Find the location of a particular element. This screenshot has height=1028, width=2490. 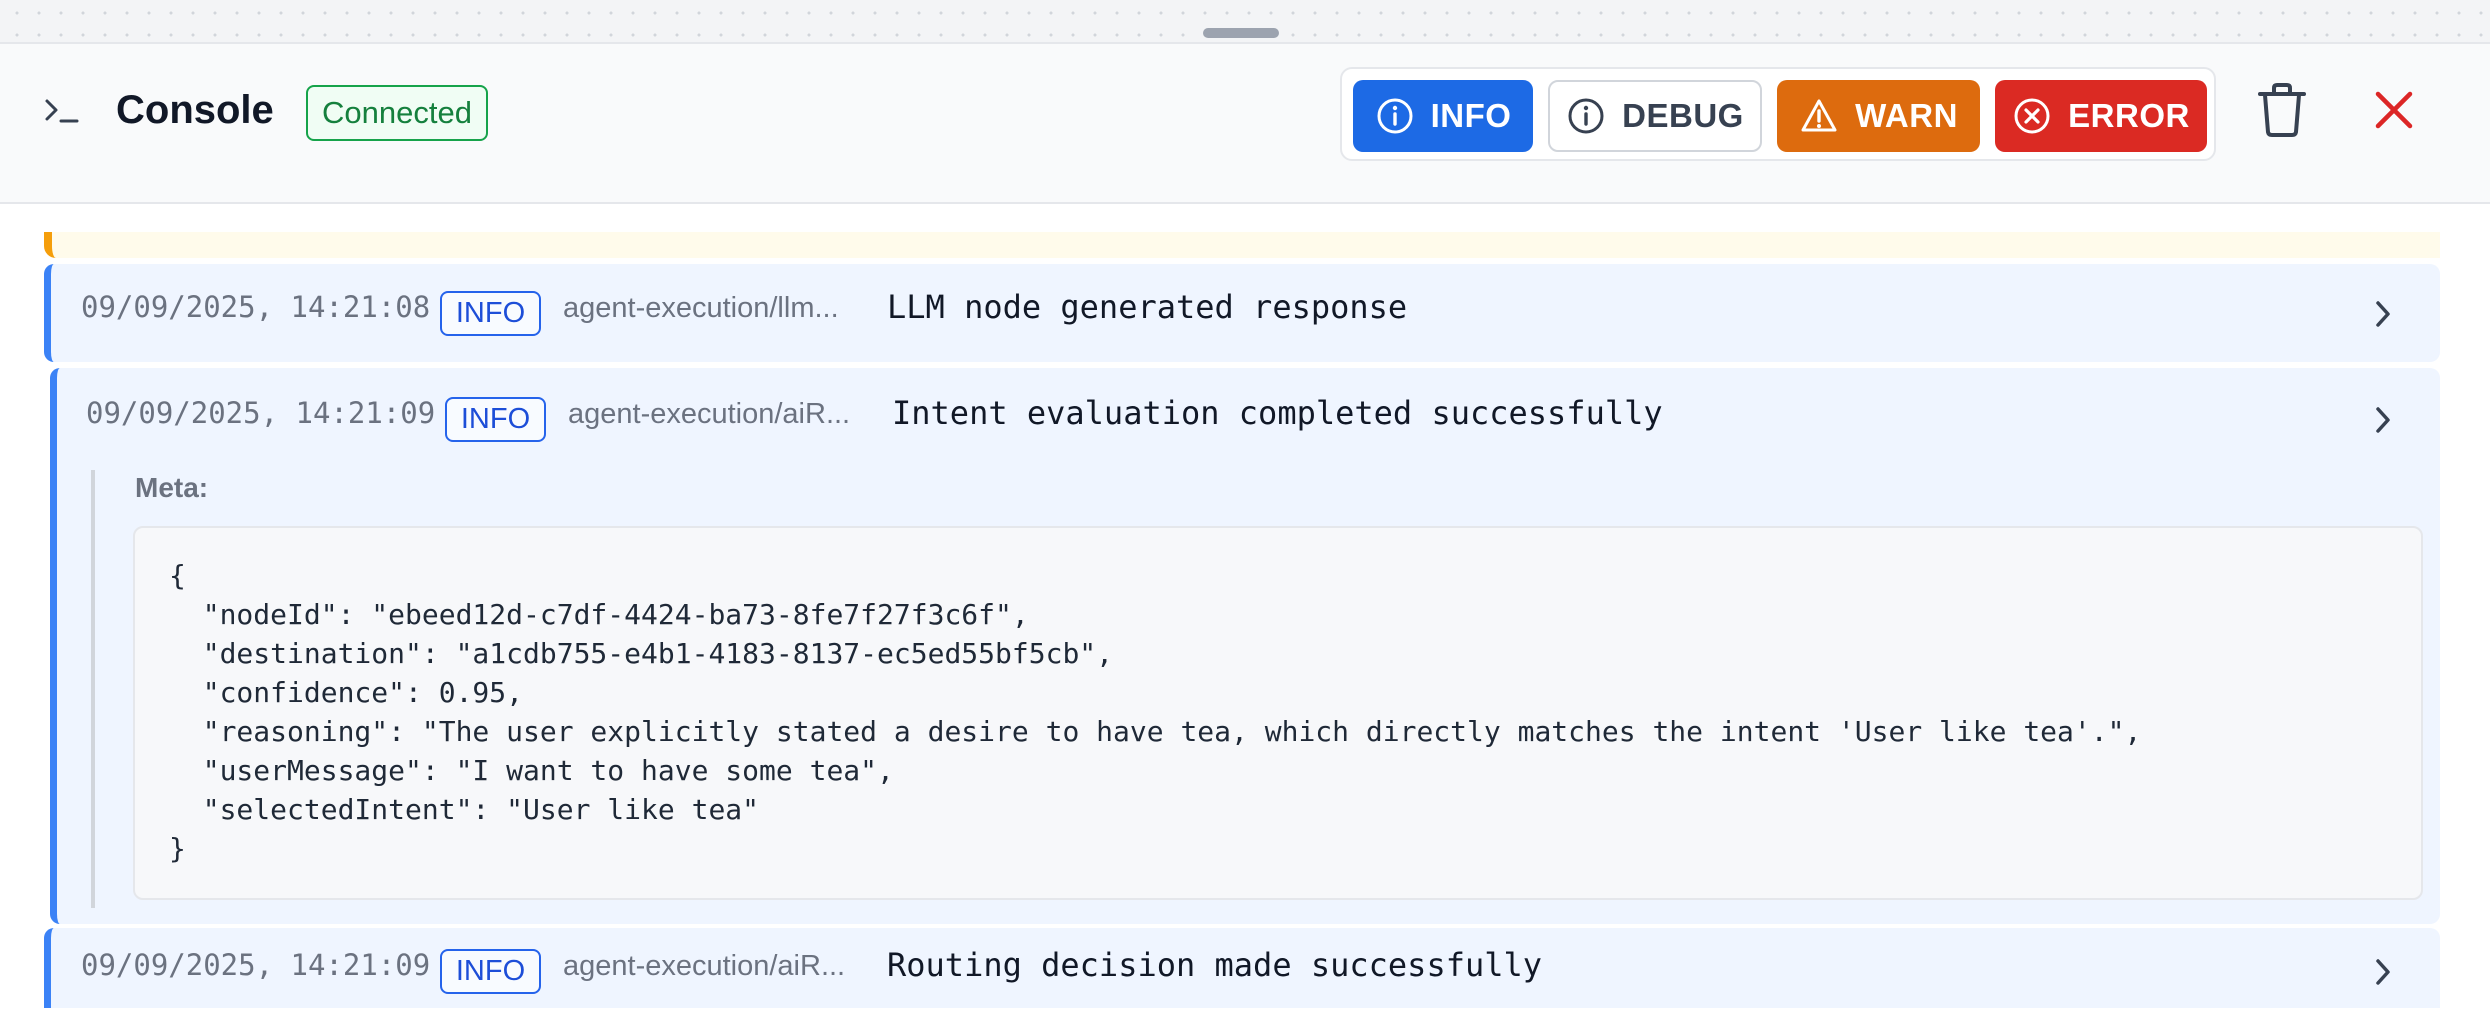

filter-info-button: INFO is located at coordinates (1443, 116).